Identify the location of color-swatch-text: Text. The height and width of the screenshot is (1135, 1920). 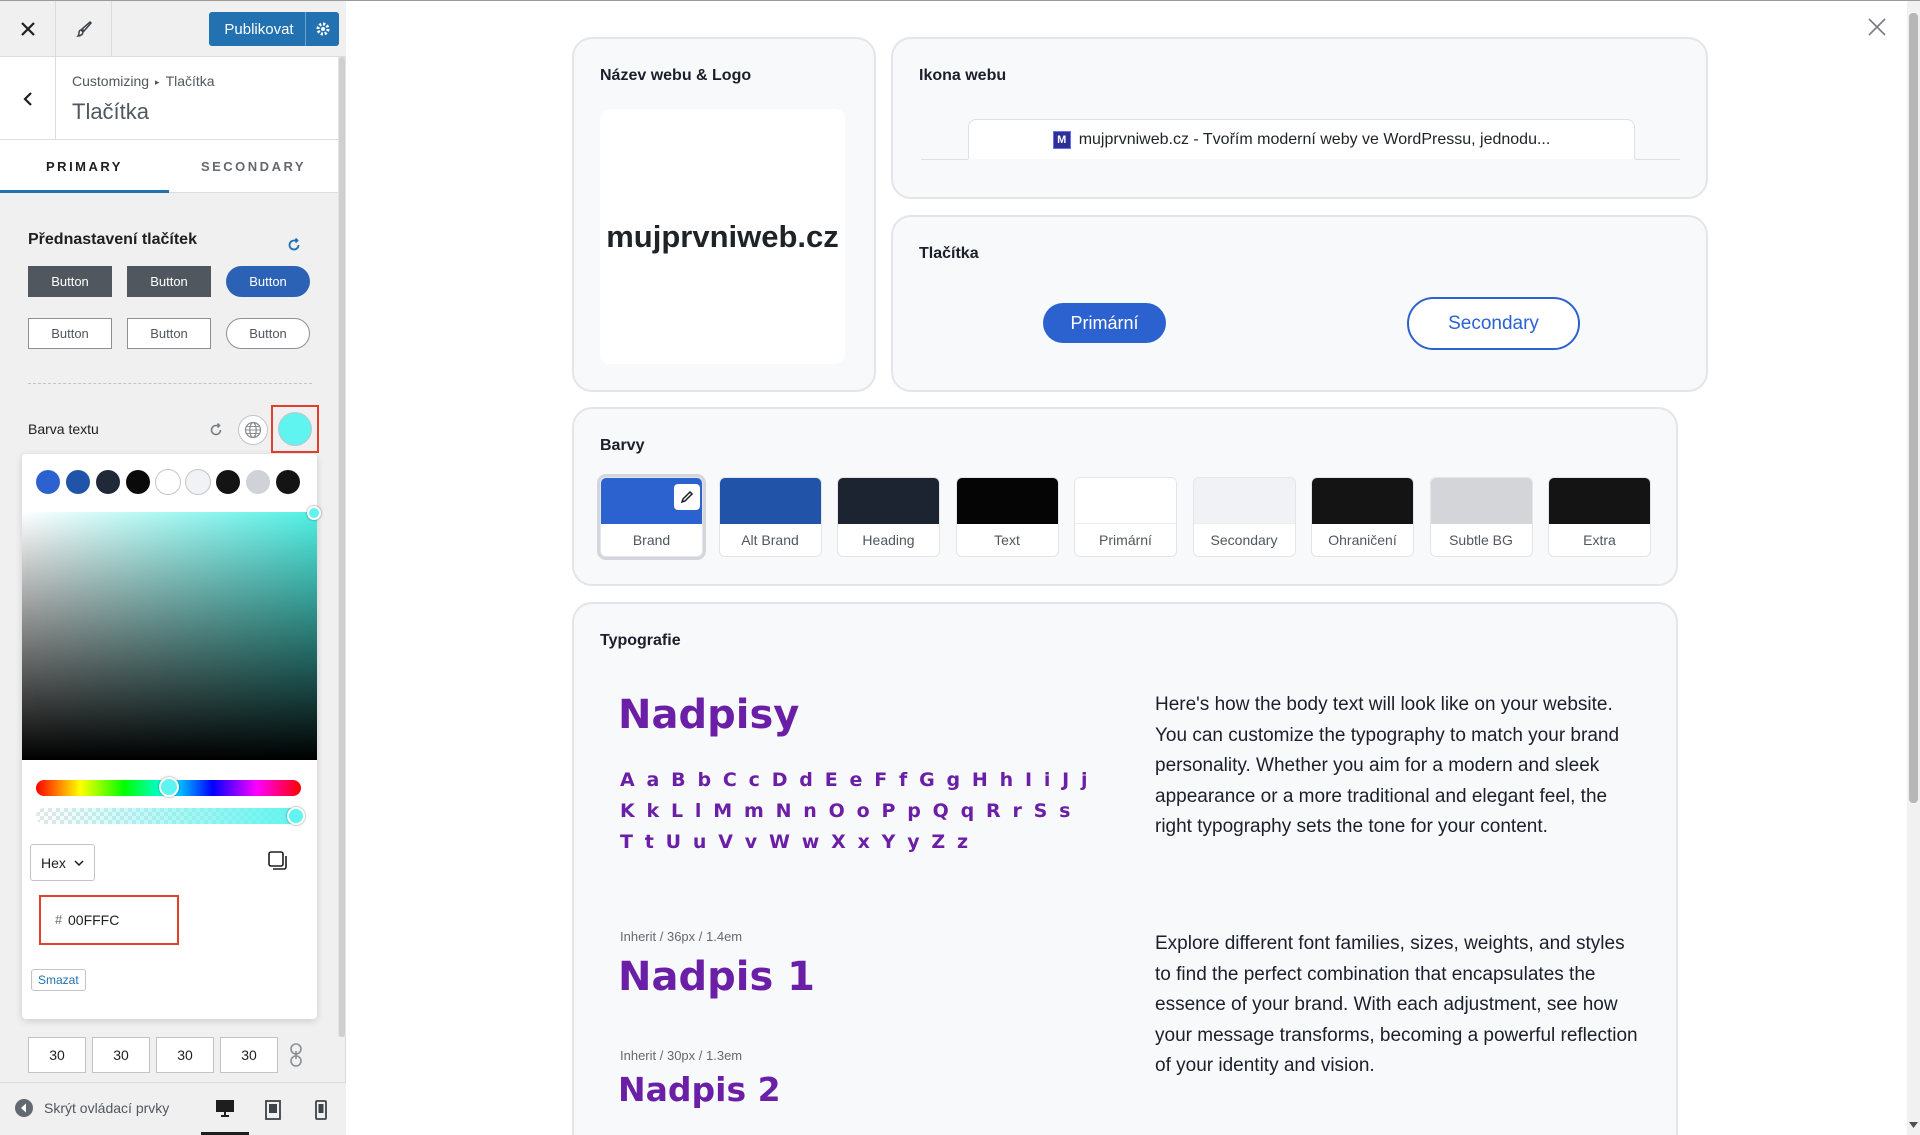
(1007, 517).